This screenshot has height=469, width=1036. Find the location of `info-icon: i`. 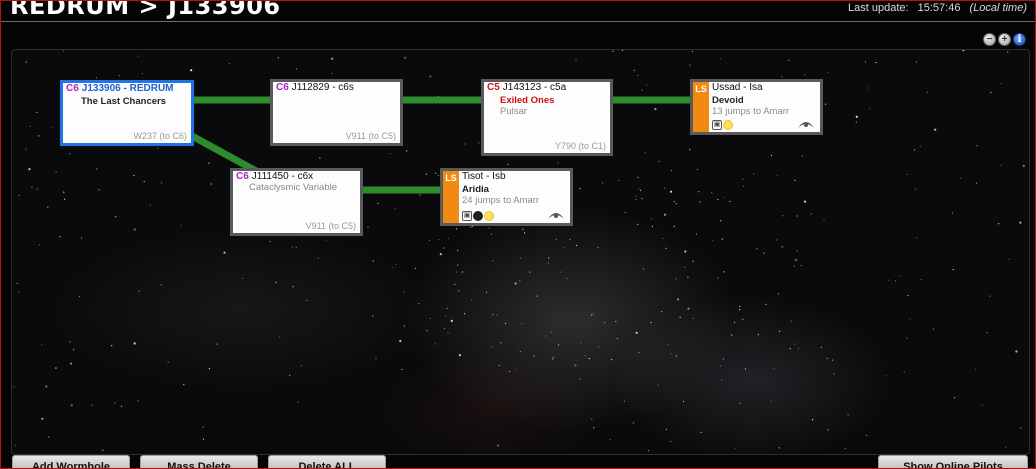

info-icon: i is located at coordinates (1019, 39).